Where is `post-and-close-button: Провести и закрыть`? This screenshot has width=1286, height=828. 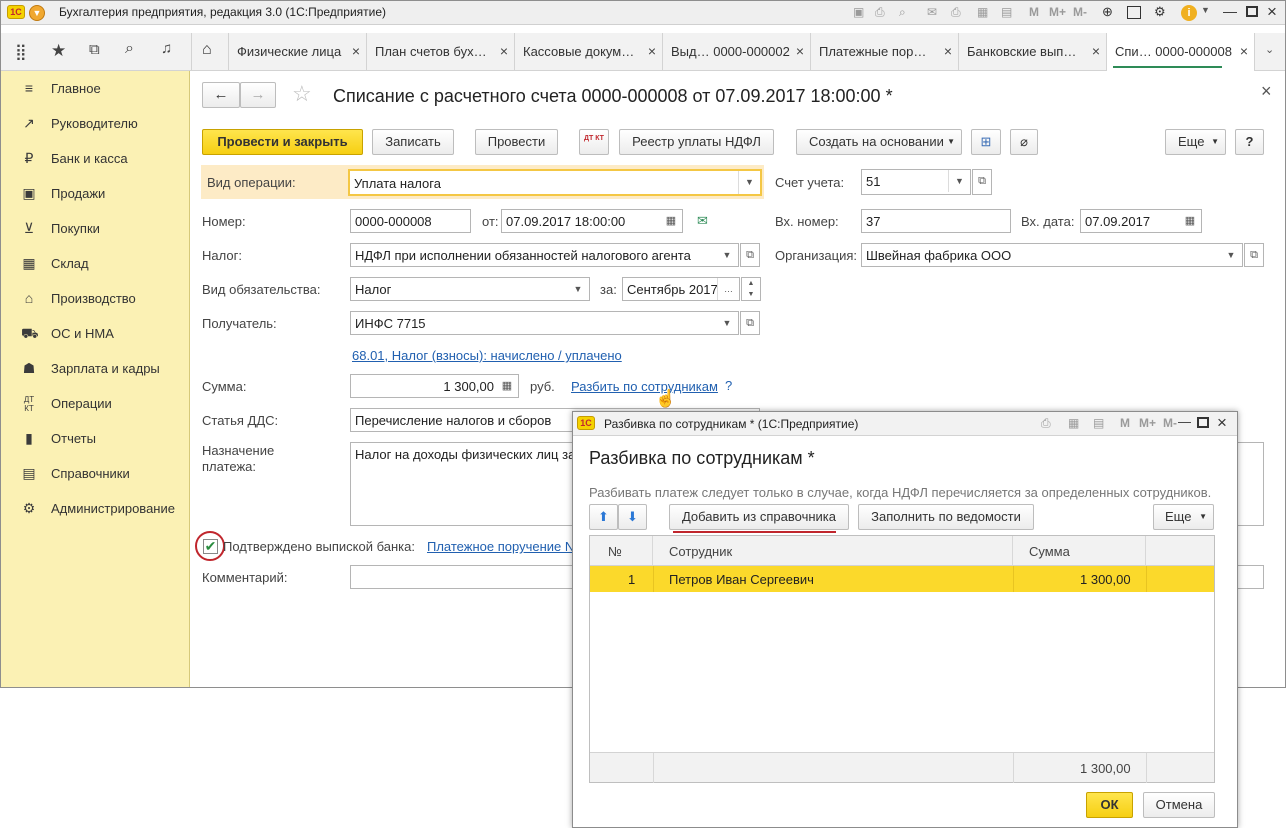 post-and-close-button: Провести и закрыть is located at coordinates (282, 142).